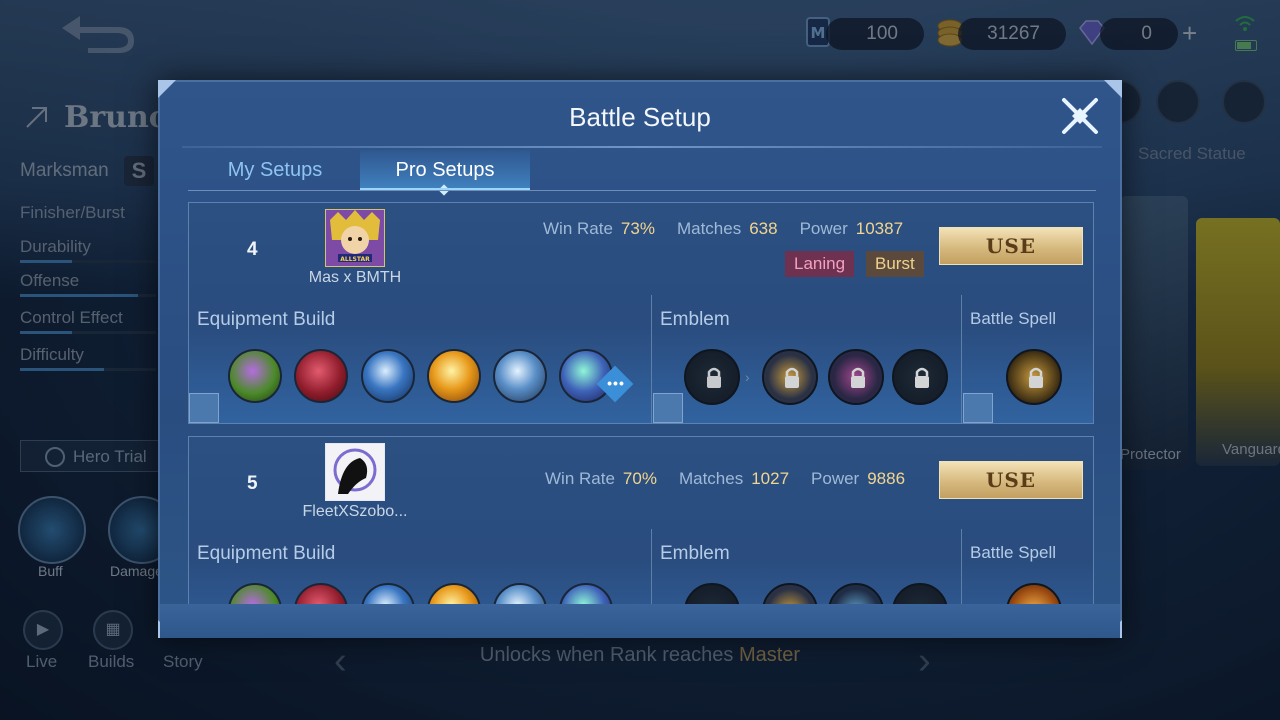  What do you see at coordinates (355, 259) in the screenshot?
I see `svg-text: ALLSTAR` at bounding box center [355, 259].